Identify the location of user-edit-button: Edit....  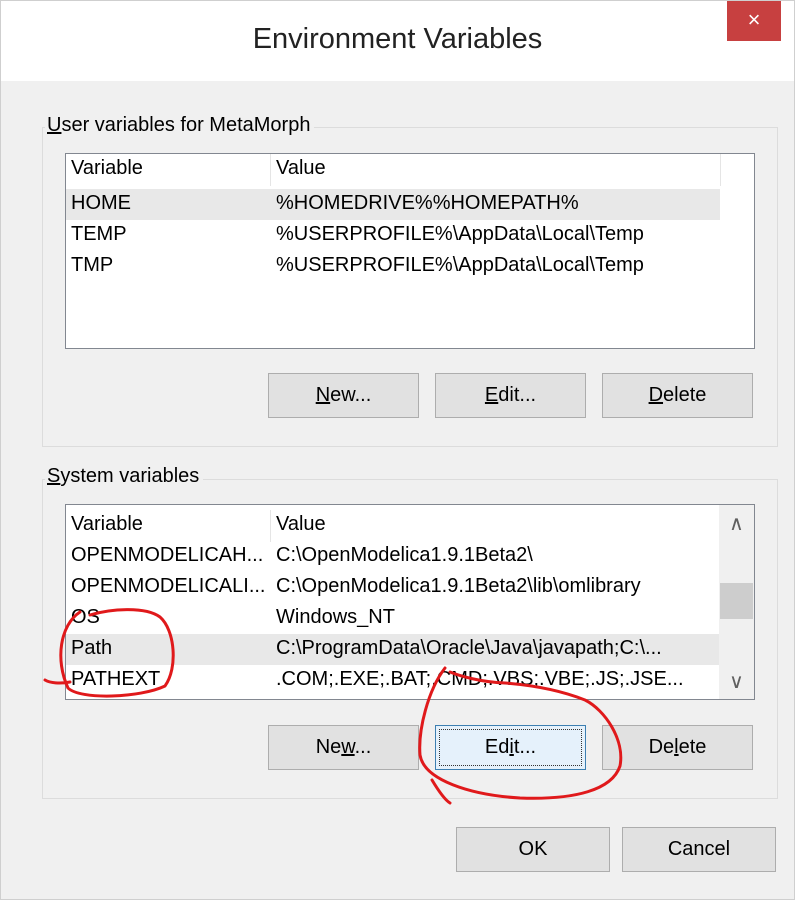
(510, 395).